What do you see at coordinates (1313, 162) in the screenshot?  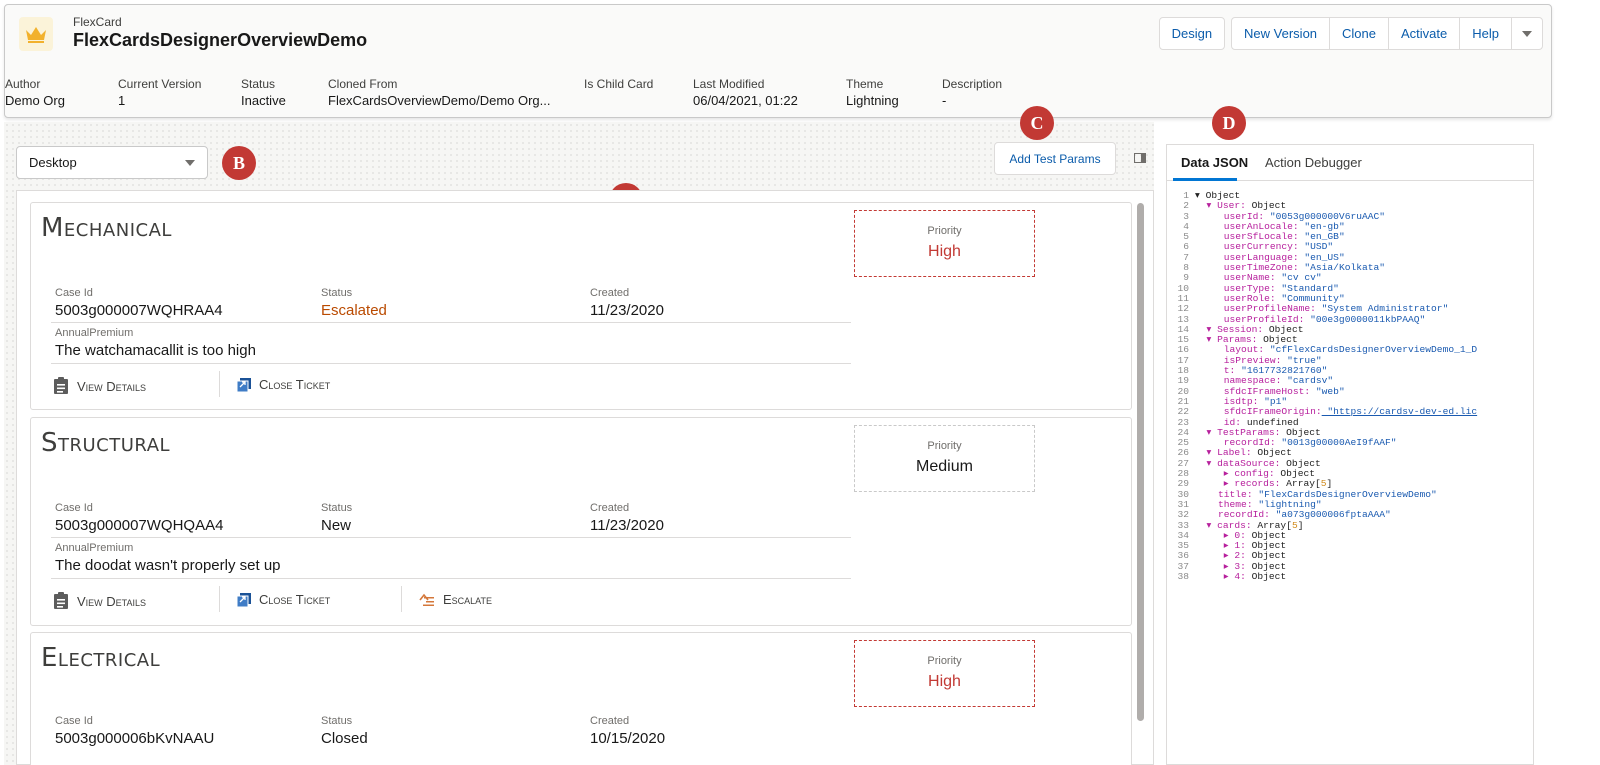 I see `tab-action-debugger: Action Debugger` at bounding box center [1313, 162].